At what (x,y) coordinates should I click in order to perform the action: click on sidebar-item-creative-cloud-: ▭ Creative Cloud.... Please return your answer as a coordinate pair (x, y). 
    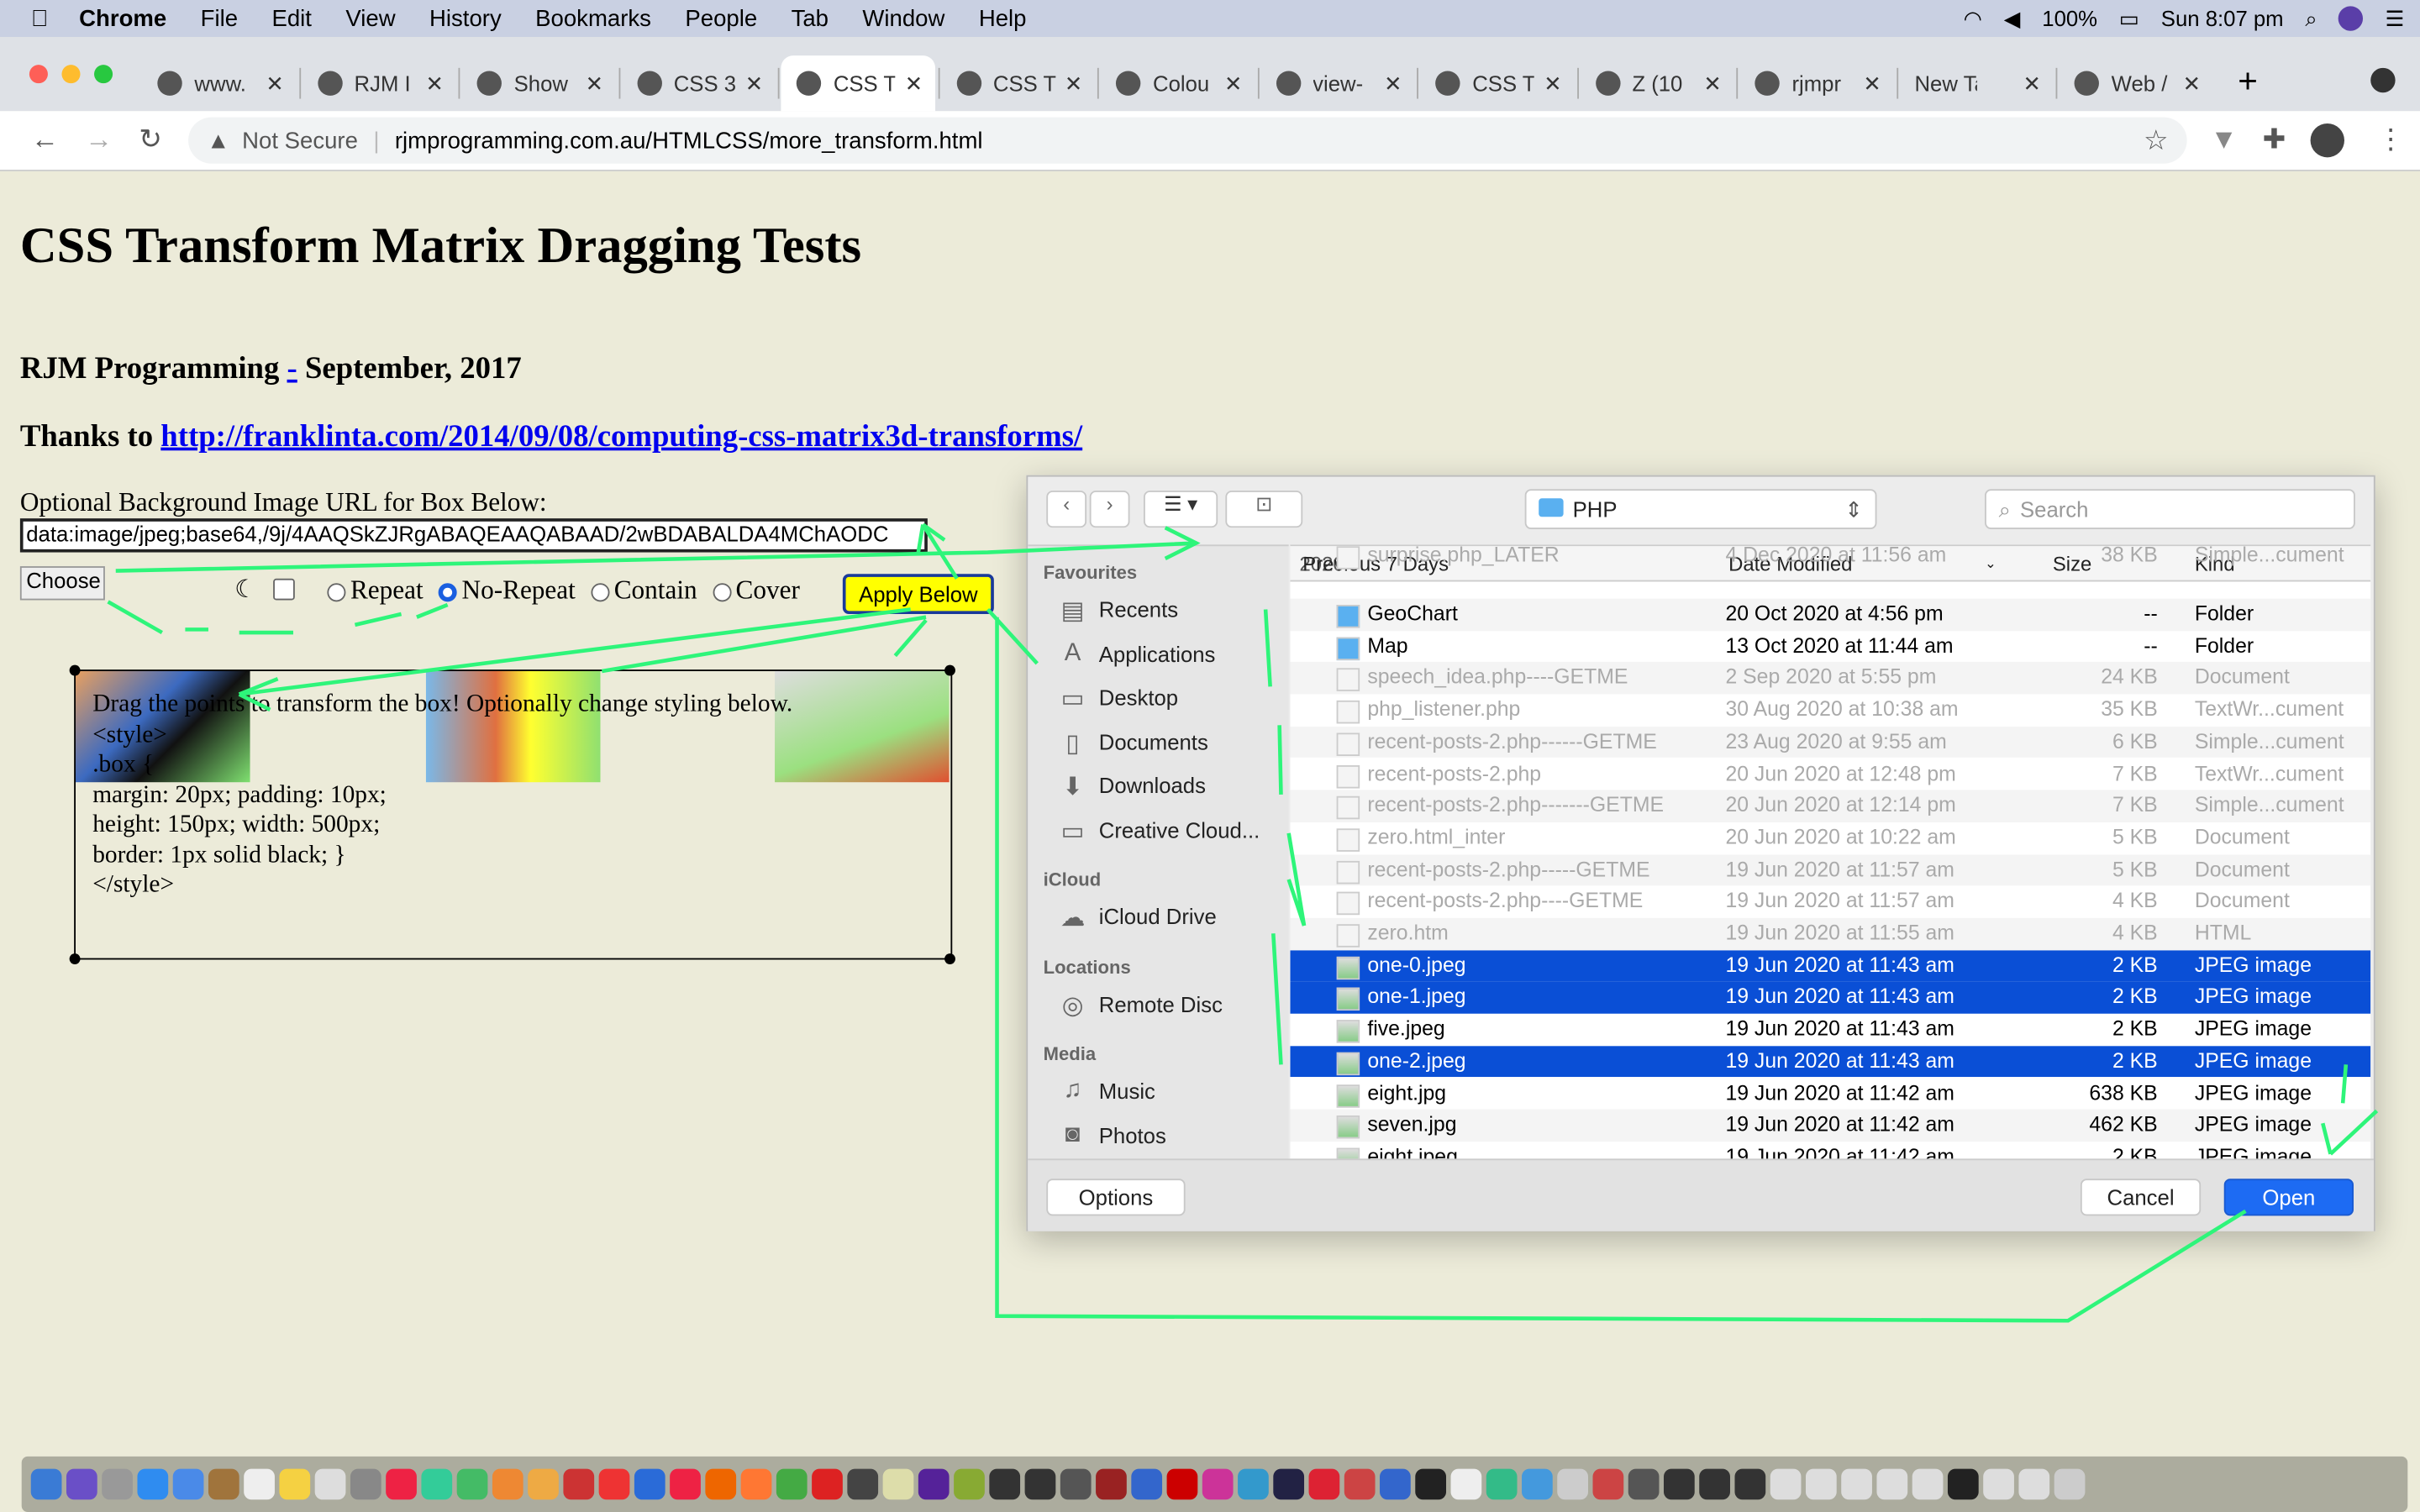
    Looking at the image, I should click on (1159, 830).